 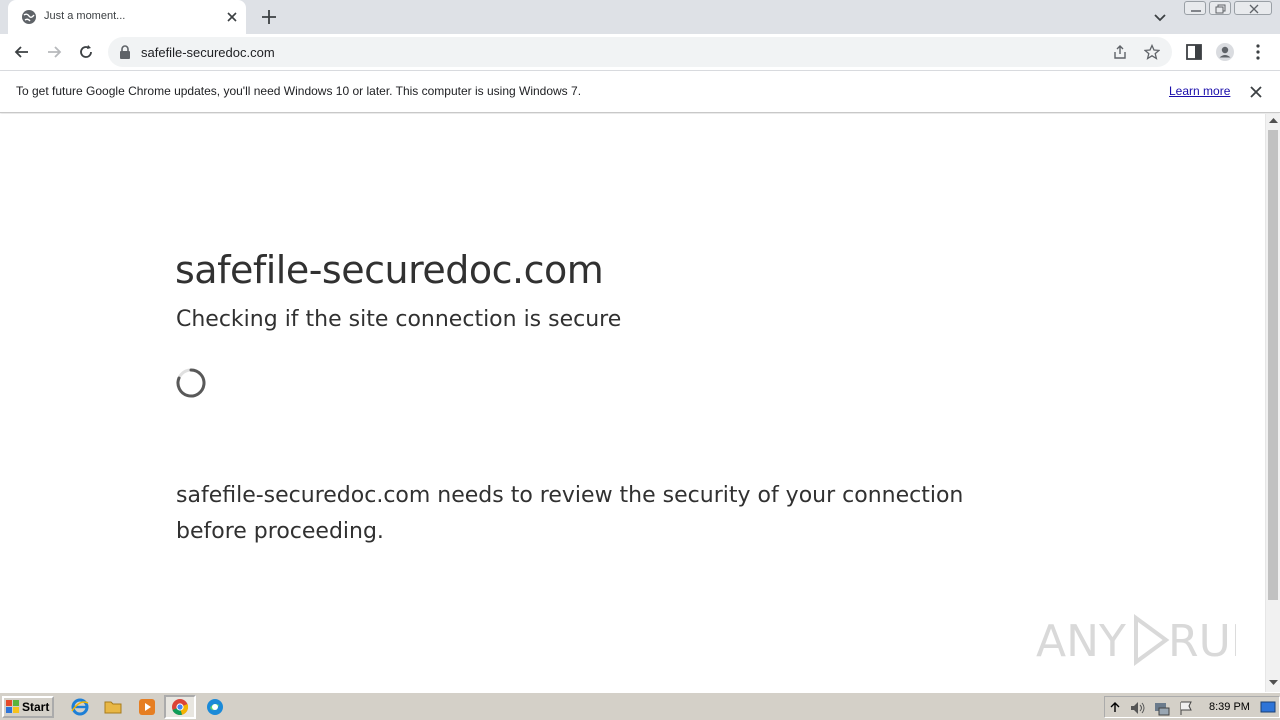 I want to click on vertical-scrollbar, so click(x=1272, y=403).